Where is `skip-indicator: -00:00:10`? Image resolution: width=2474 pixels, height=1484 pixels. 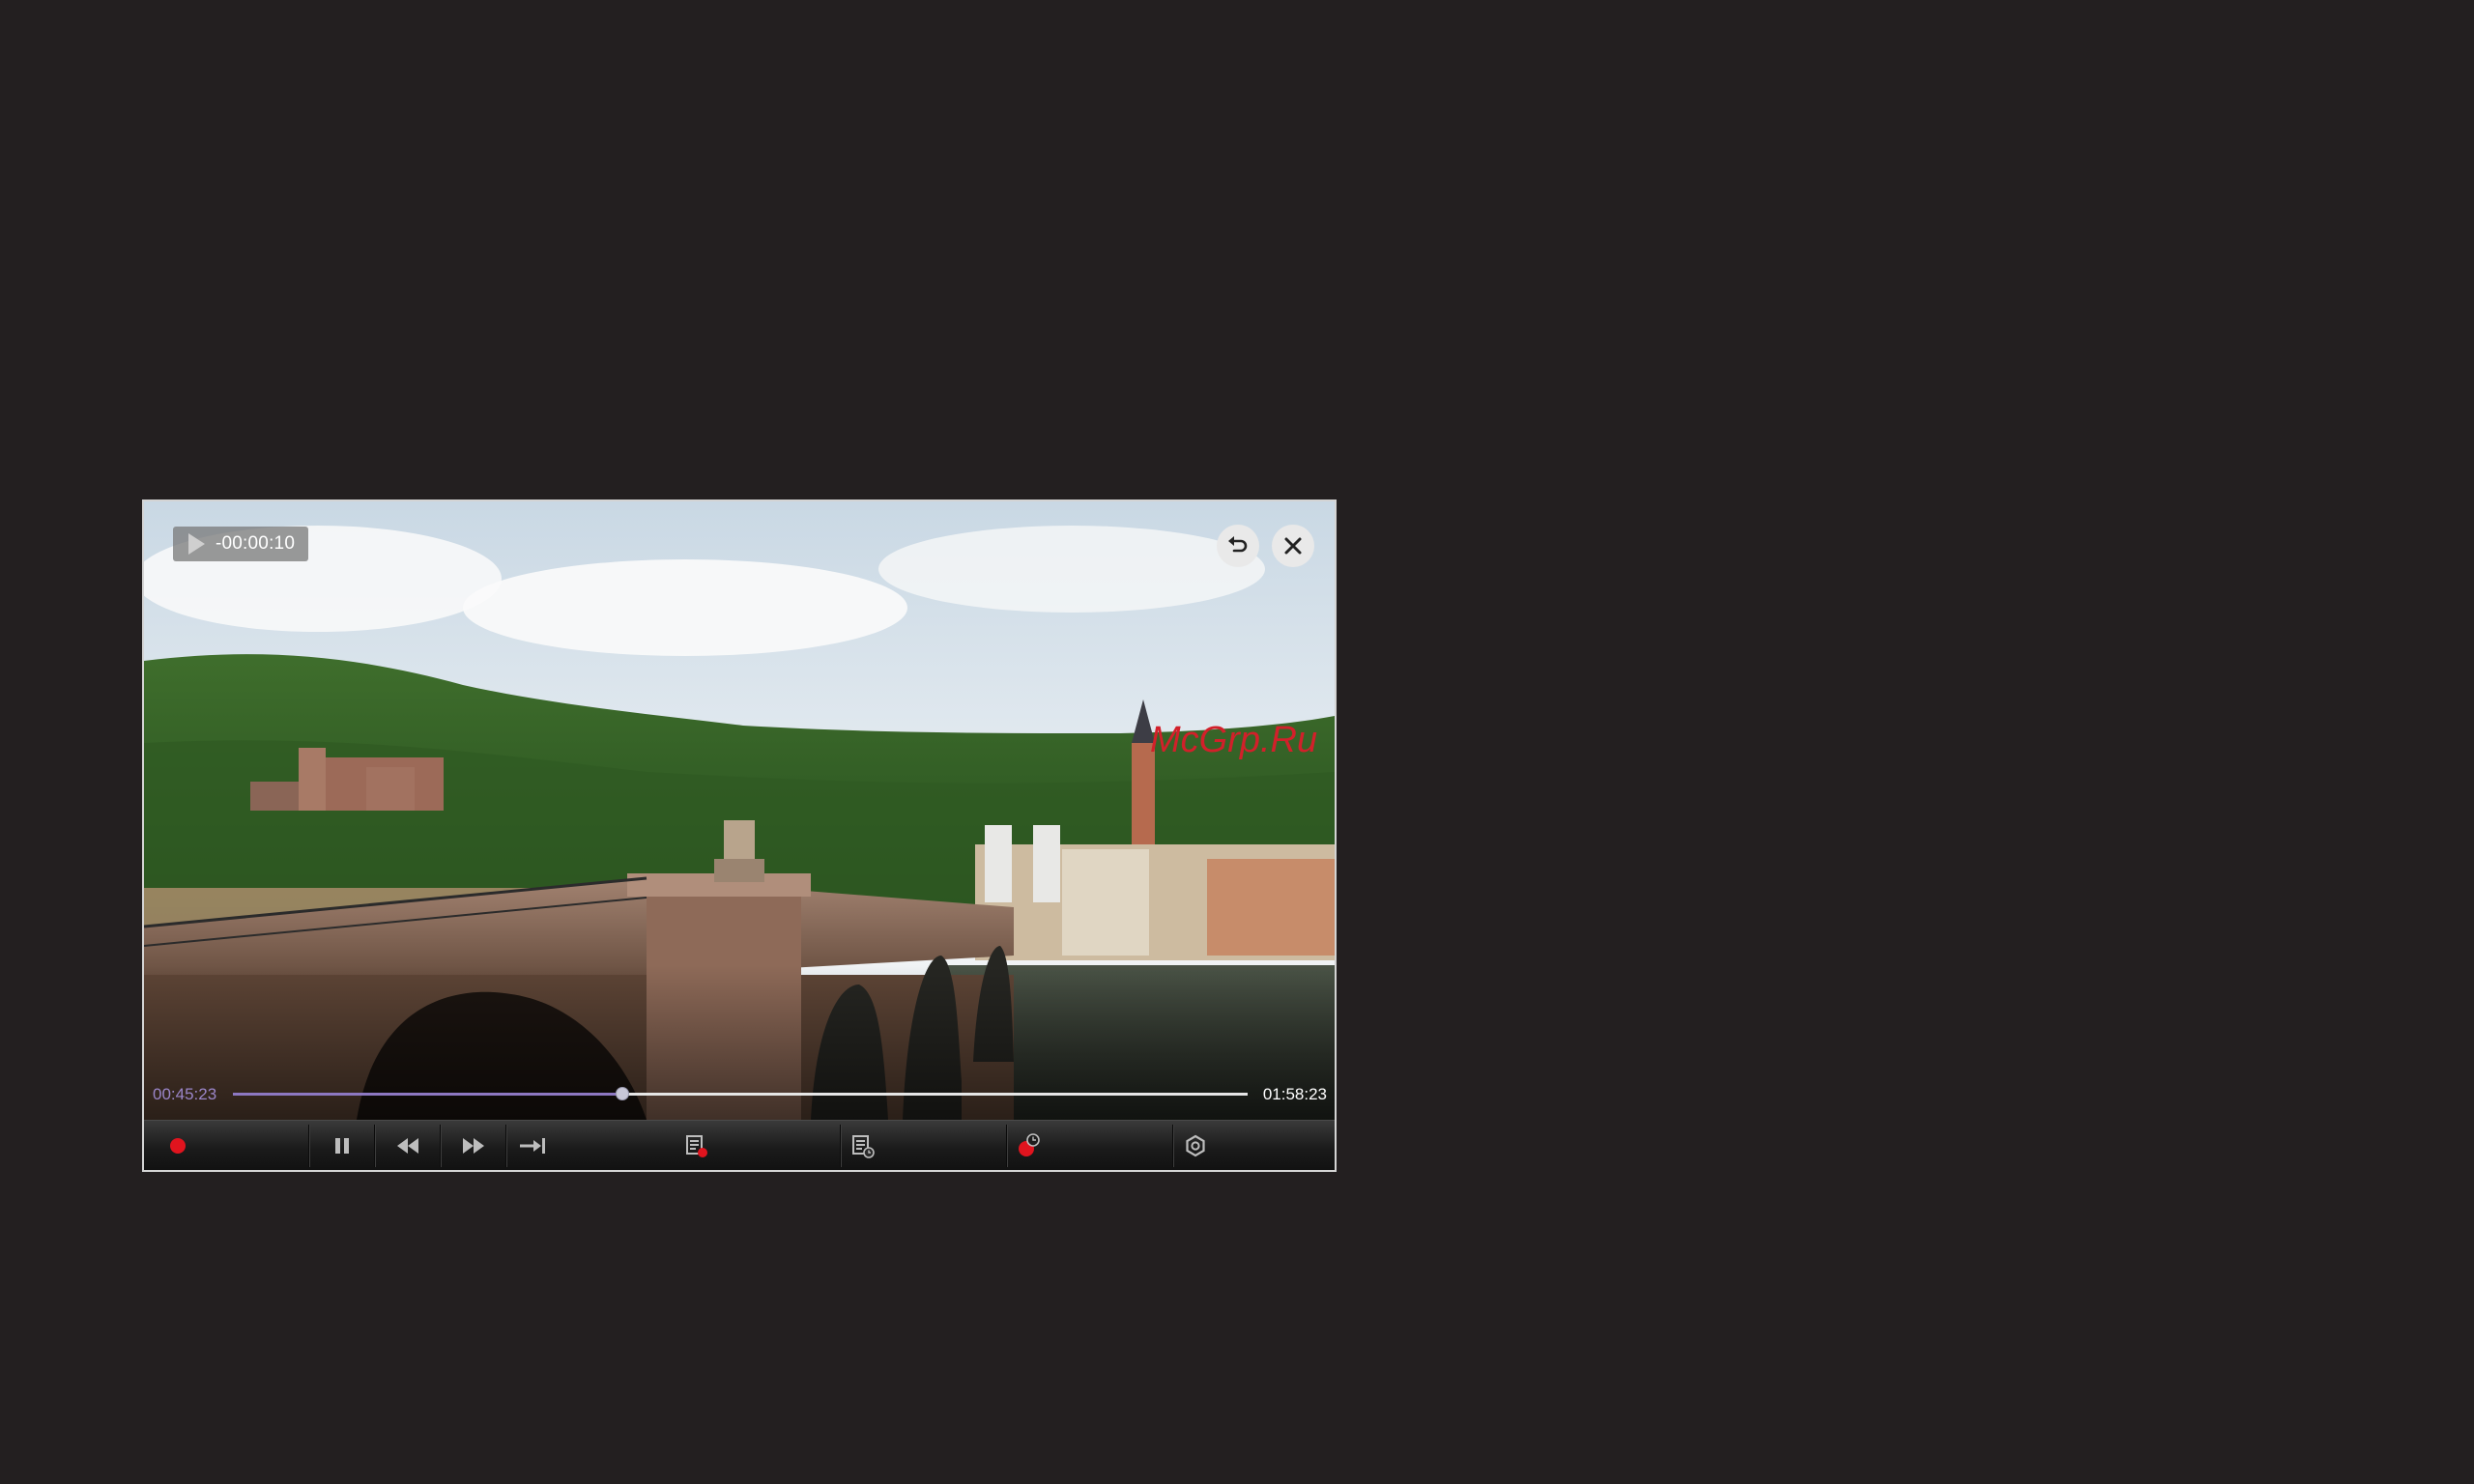 skip-indicator: -00:00:10 is located at coordinates (241, 544).